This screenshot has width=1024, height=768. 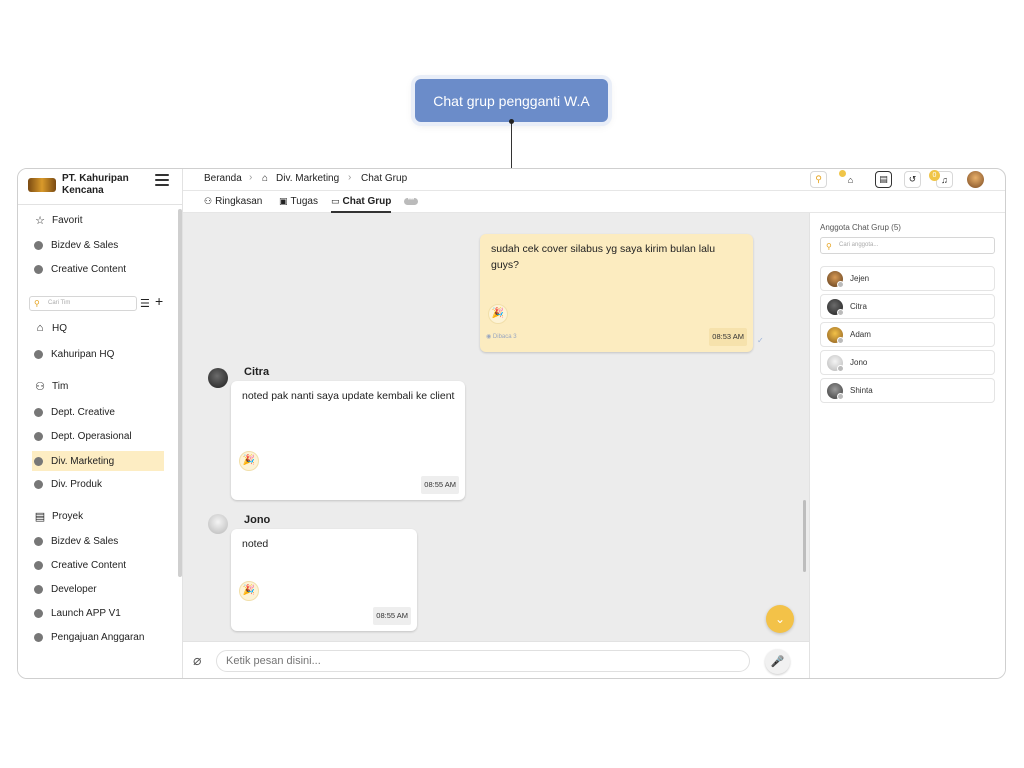 I want to click on sidebar-item-favorites: ☆ Favorit, so click(x=99, y=220).